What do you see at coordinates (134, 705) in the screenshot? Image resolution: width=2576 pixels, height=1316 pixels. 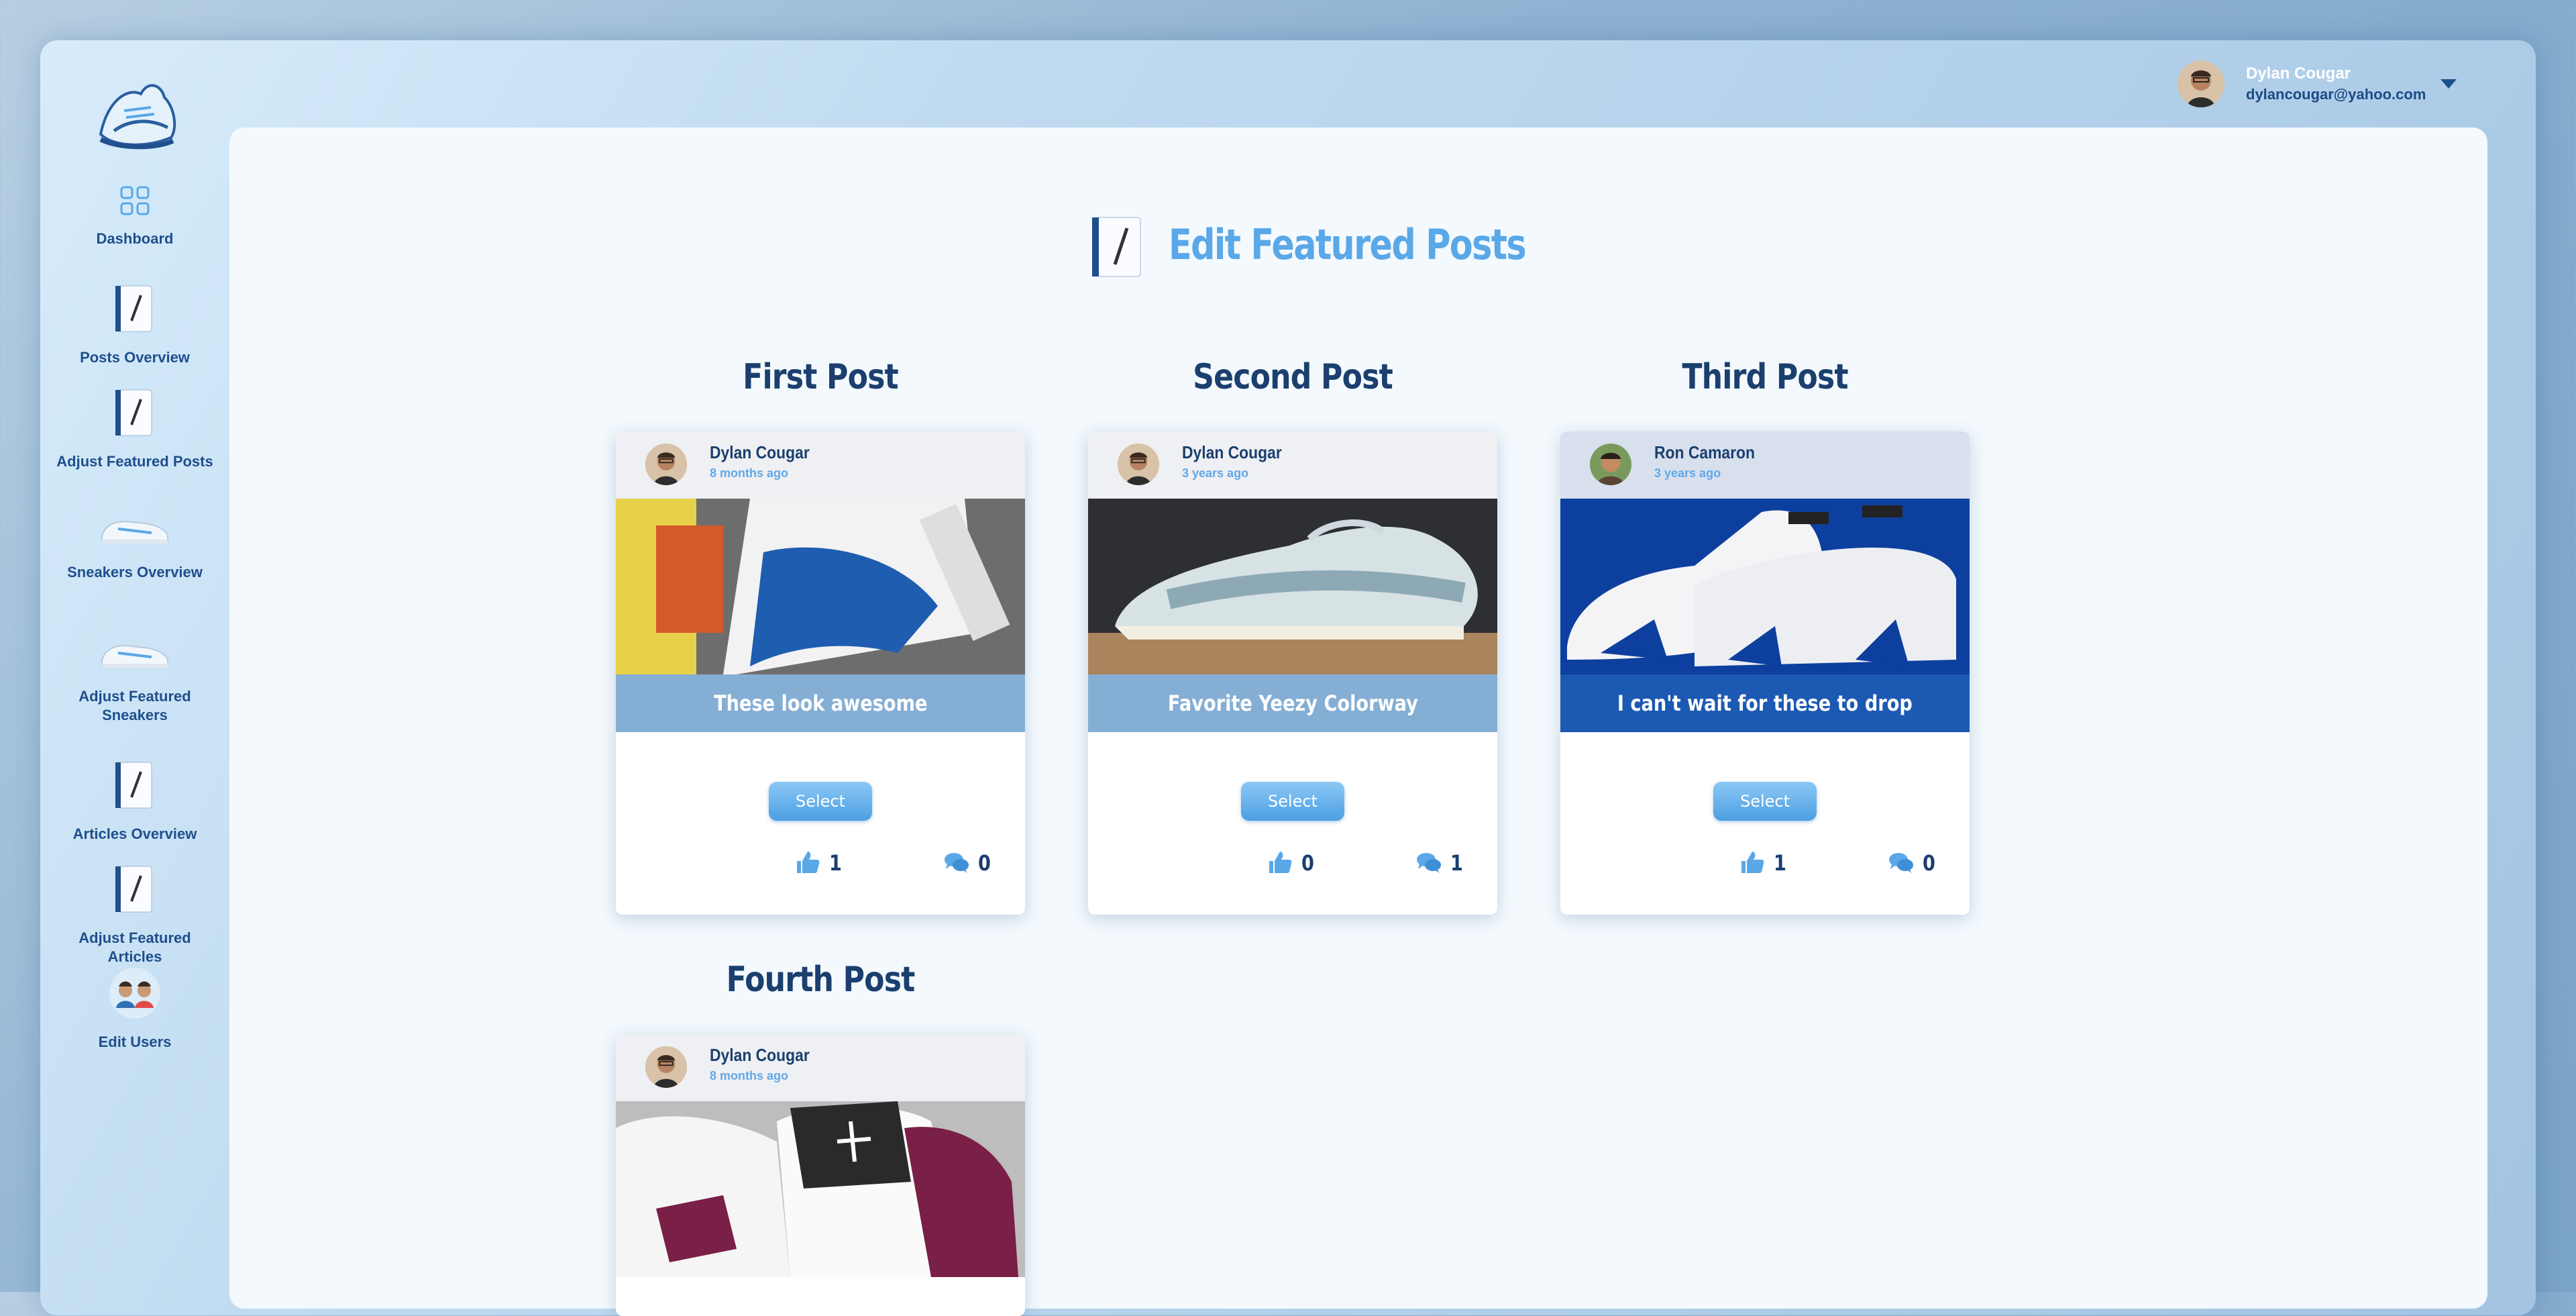 I see `sidebar-item-label: Adjust Featured Sneakers` at bounding box center [134, 705].